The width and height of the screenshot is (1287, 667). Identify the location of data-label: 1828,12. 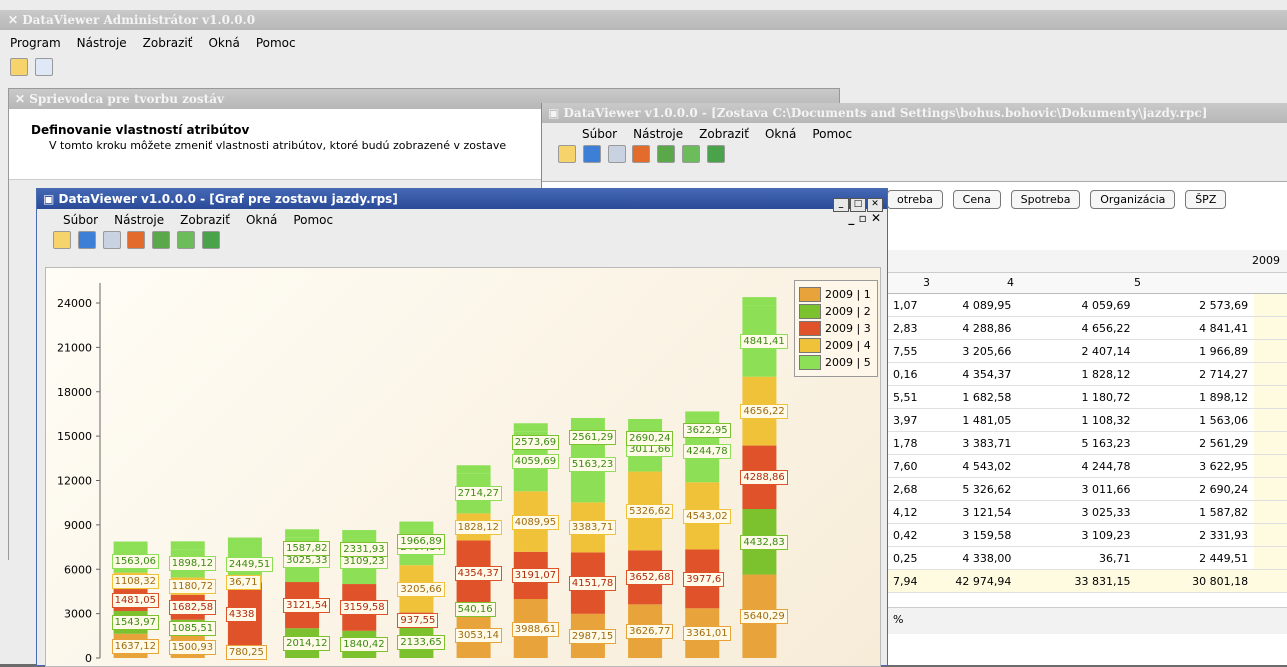
(478, 527).